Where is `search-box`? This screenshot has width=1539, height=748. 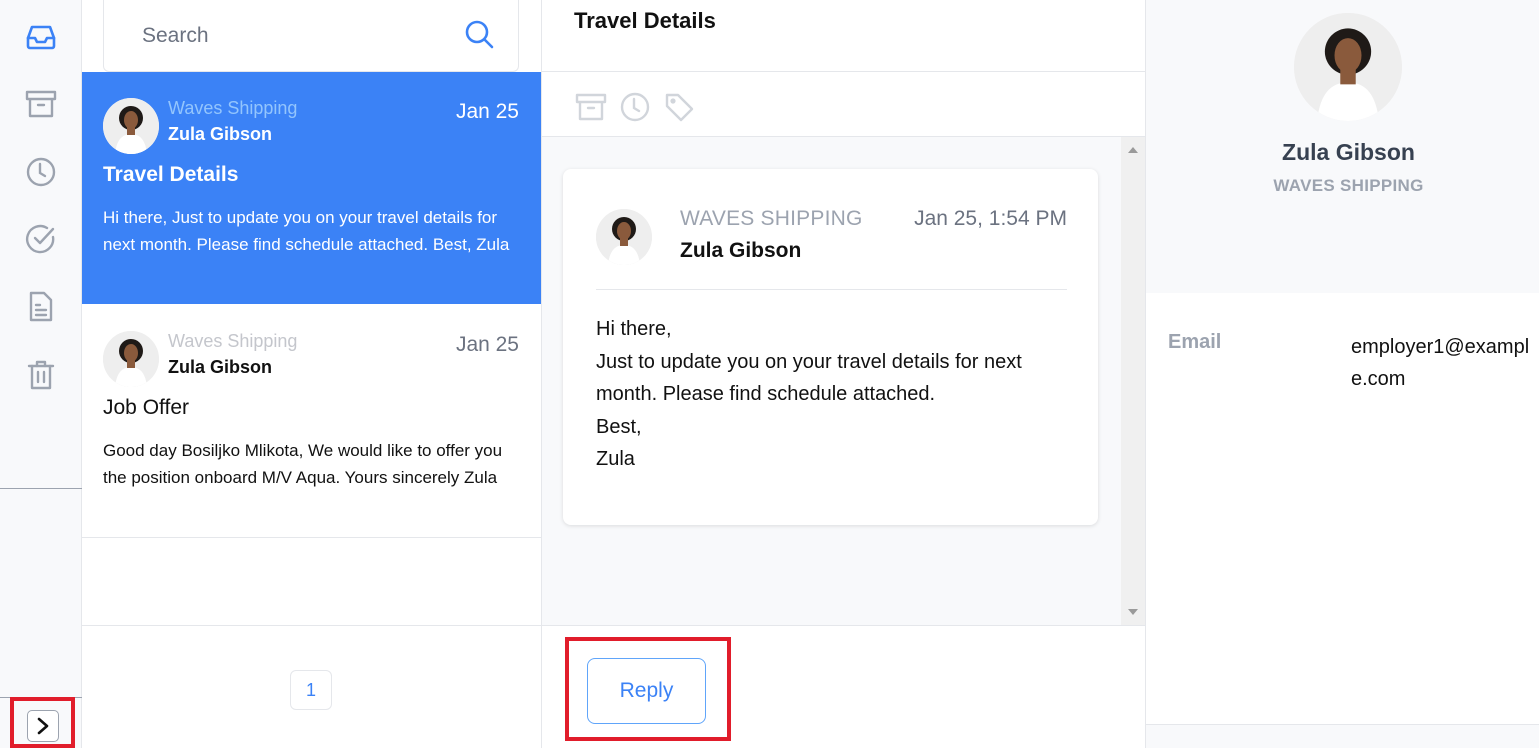
search-box is located at coordinates (311, 36).